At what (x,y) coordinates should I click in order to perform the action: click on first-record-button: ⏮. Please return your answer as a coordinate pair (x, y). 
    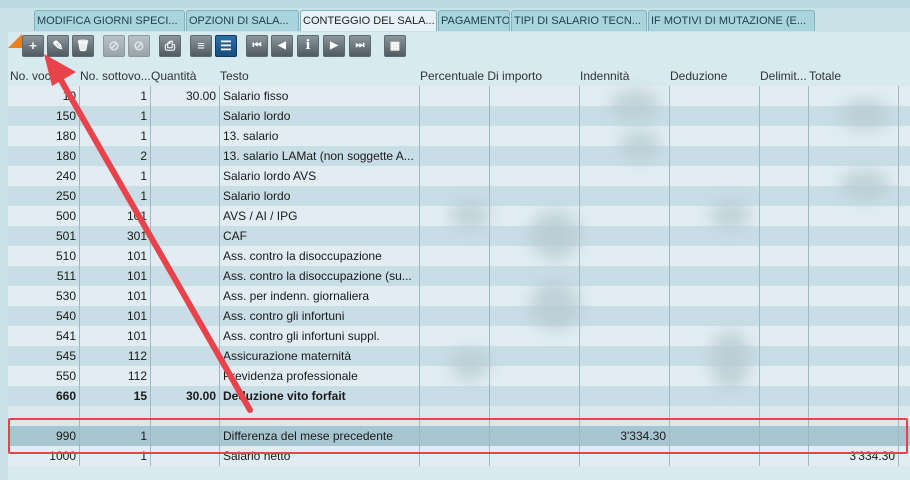
    Looking at the image, I should click on (257, 46).